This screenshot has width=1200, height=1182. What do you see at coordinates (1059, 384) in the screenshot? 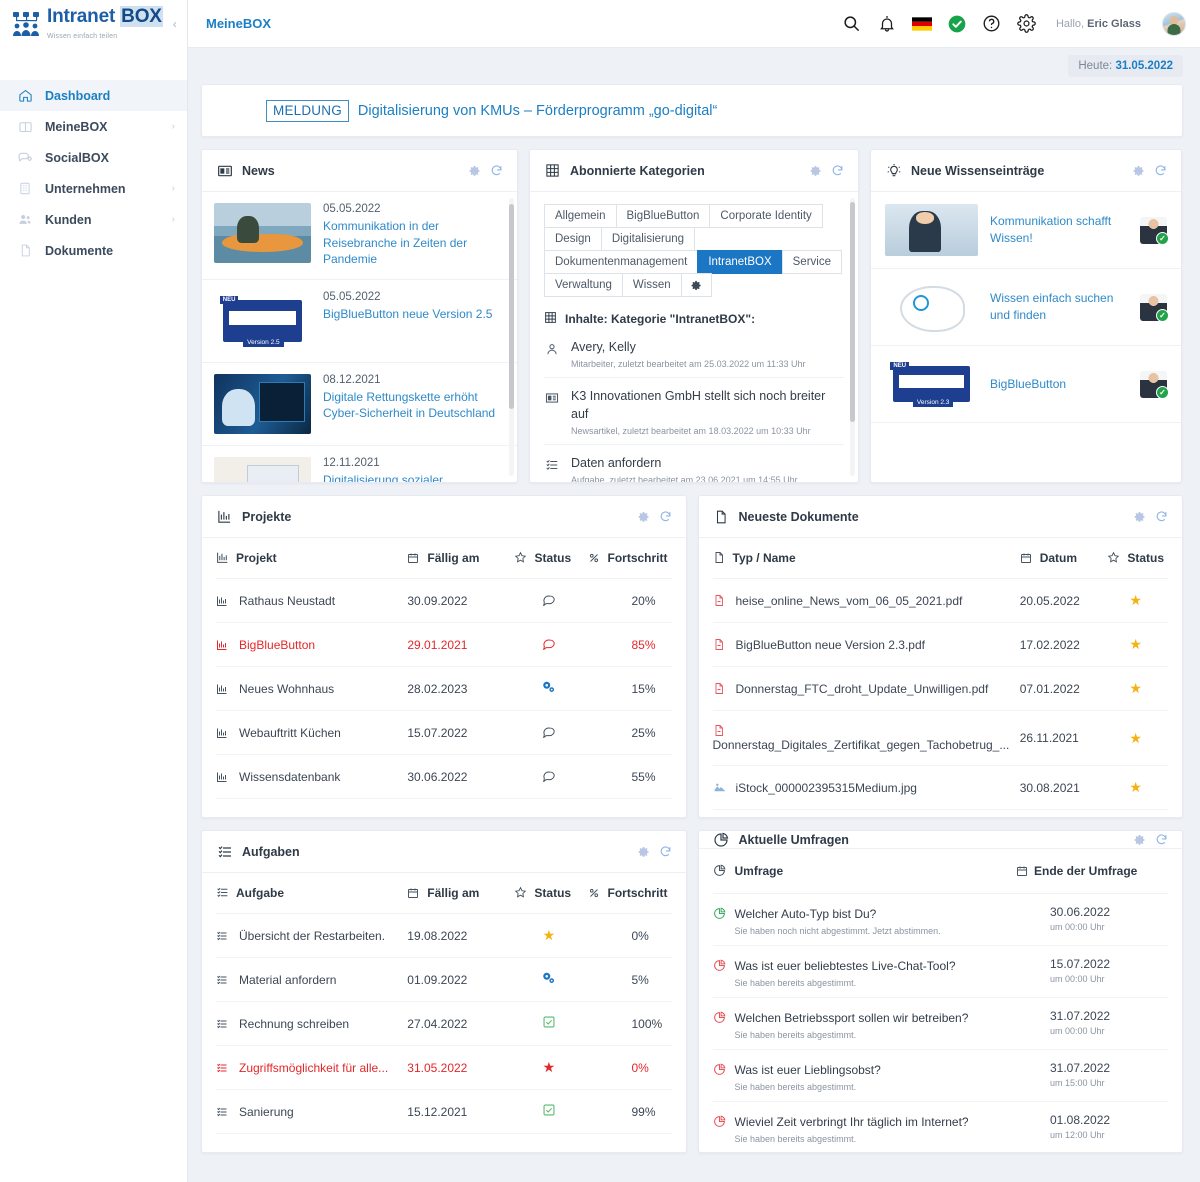
I see `knowledge-title: BigBlueButton` at bounding box center [1059, 384].